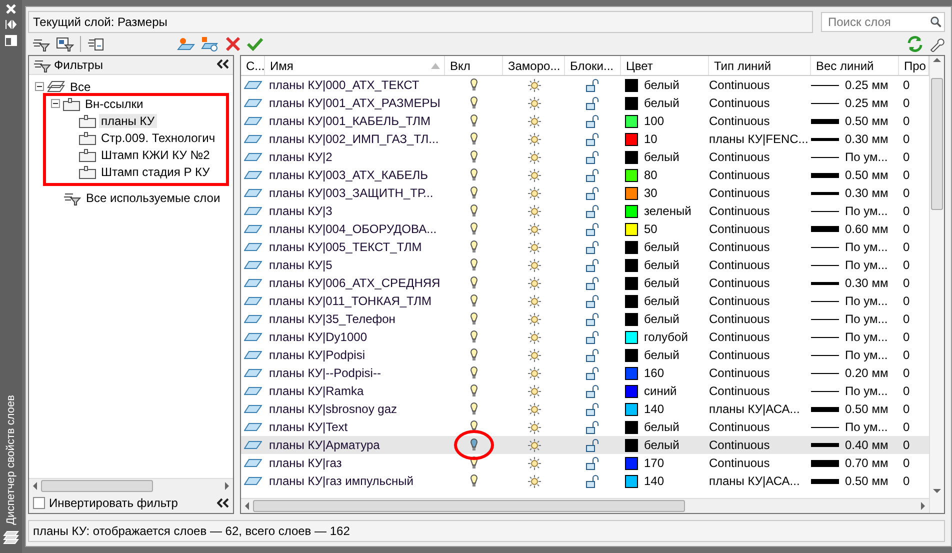  I want to click on column-header: Имя, so click(355, 65).